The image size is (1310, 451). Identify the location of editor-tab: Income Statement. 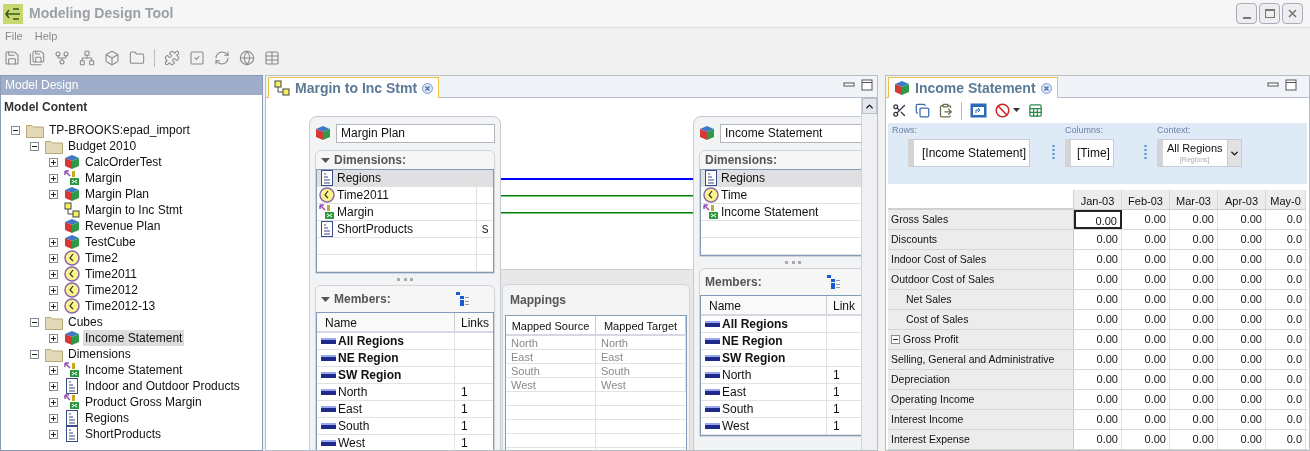
(973, 87).